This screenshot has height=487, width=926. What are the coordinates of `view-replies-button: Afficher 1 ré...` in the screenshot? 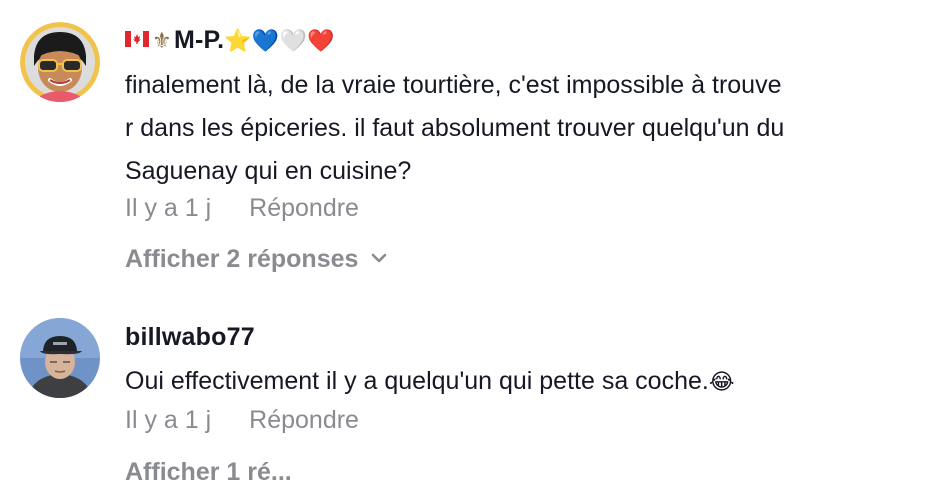 It's located at (208, 472).